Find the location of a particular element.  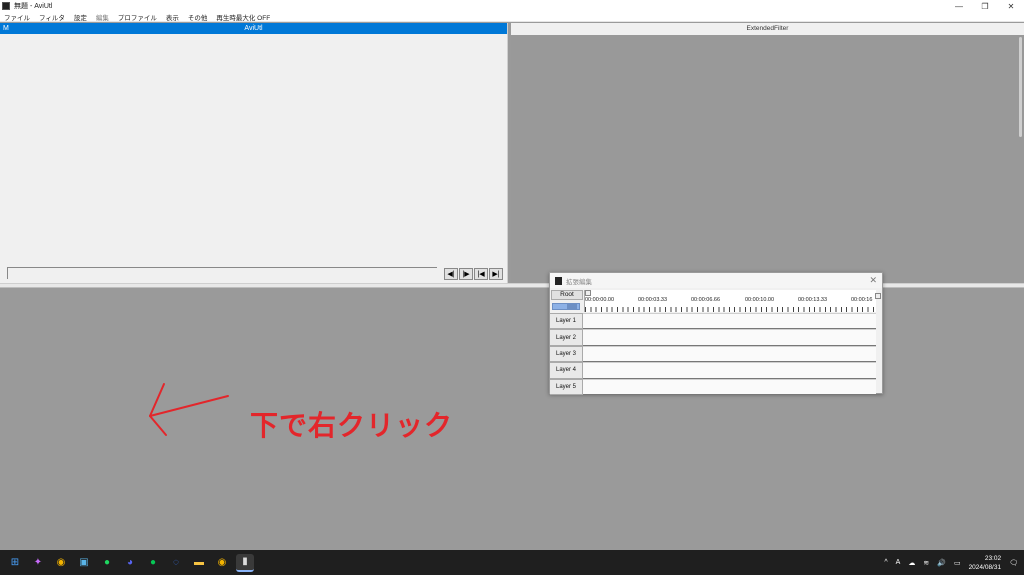

menu-item: 編集 is located at coordinates (103, 17).